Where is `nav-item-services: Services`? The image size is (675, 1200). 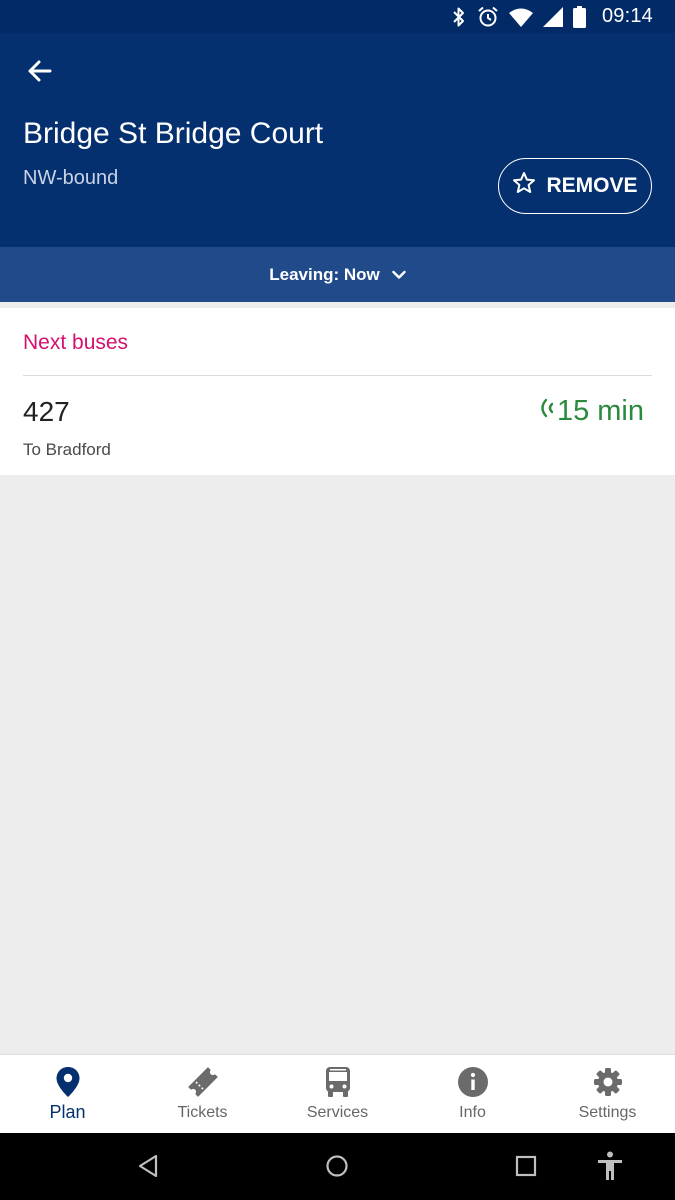 nav-item-services: Services is located at coordinates (337, 1094).